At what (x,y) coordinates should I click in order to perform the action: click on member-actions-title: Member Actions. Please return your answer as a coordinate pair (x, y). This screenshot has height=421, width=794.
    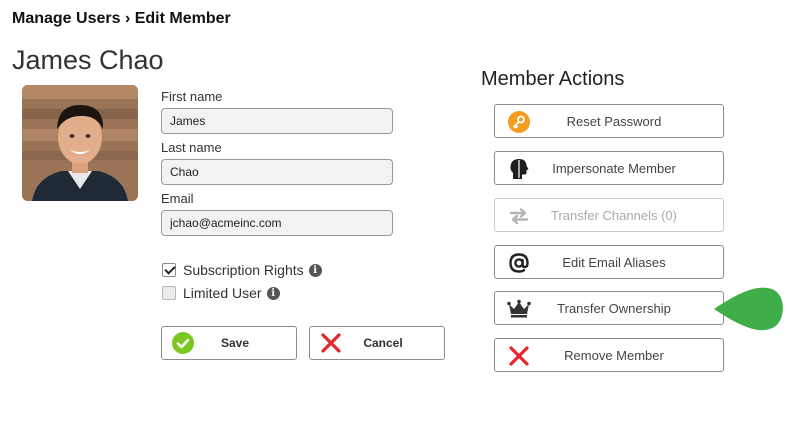
    Looking at the image, I should click on (553, 79).